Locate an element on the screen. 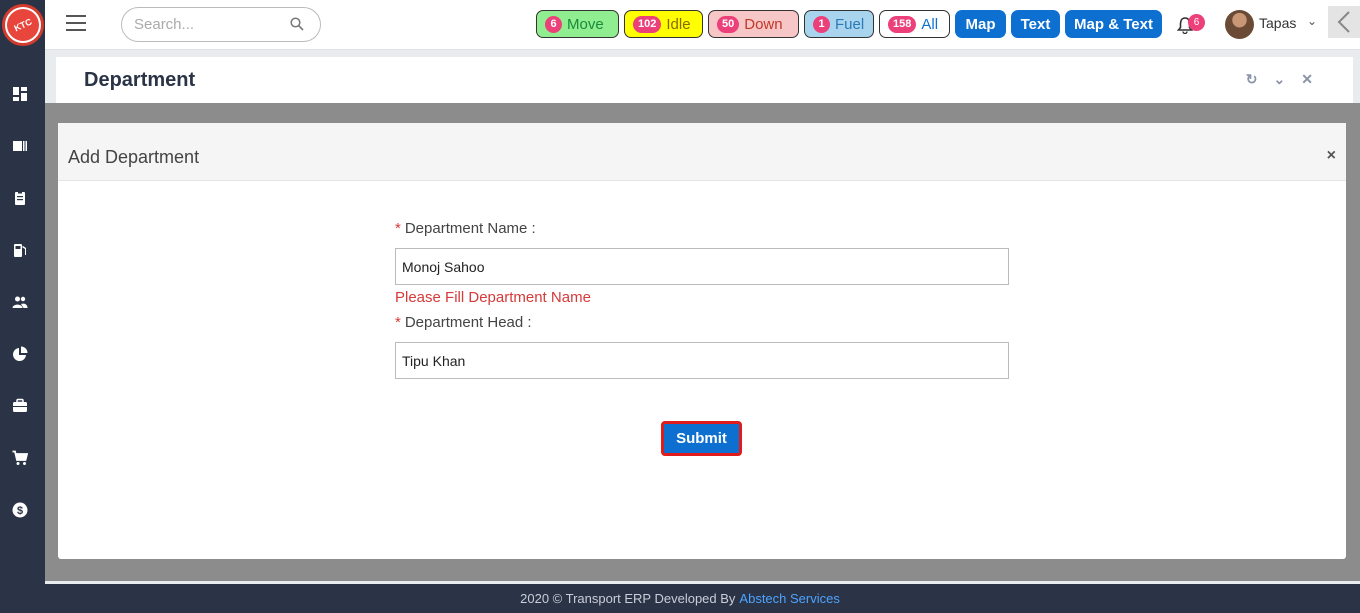  close-icon: × is located at coordinates (1331, 156).